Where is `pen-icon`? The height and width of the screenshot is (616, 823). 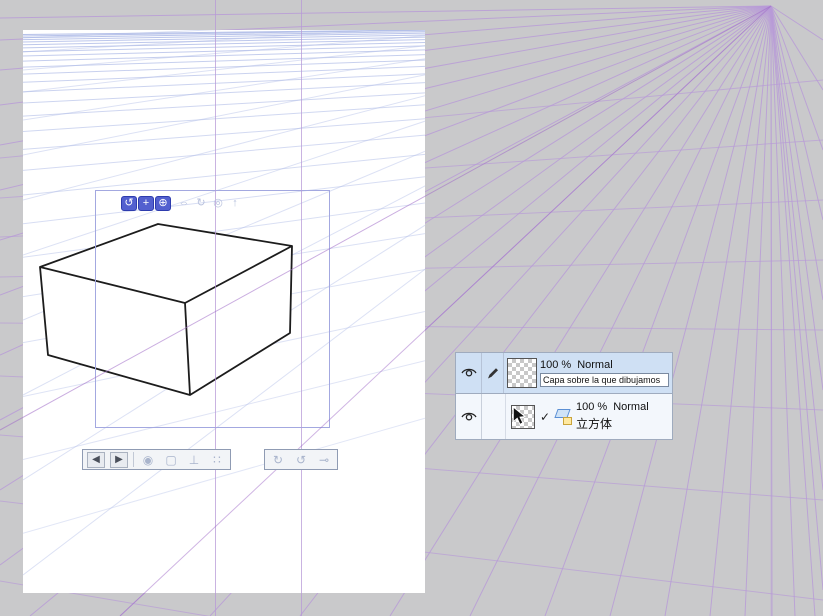 pen-icon is located at coordinates (492, 373).